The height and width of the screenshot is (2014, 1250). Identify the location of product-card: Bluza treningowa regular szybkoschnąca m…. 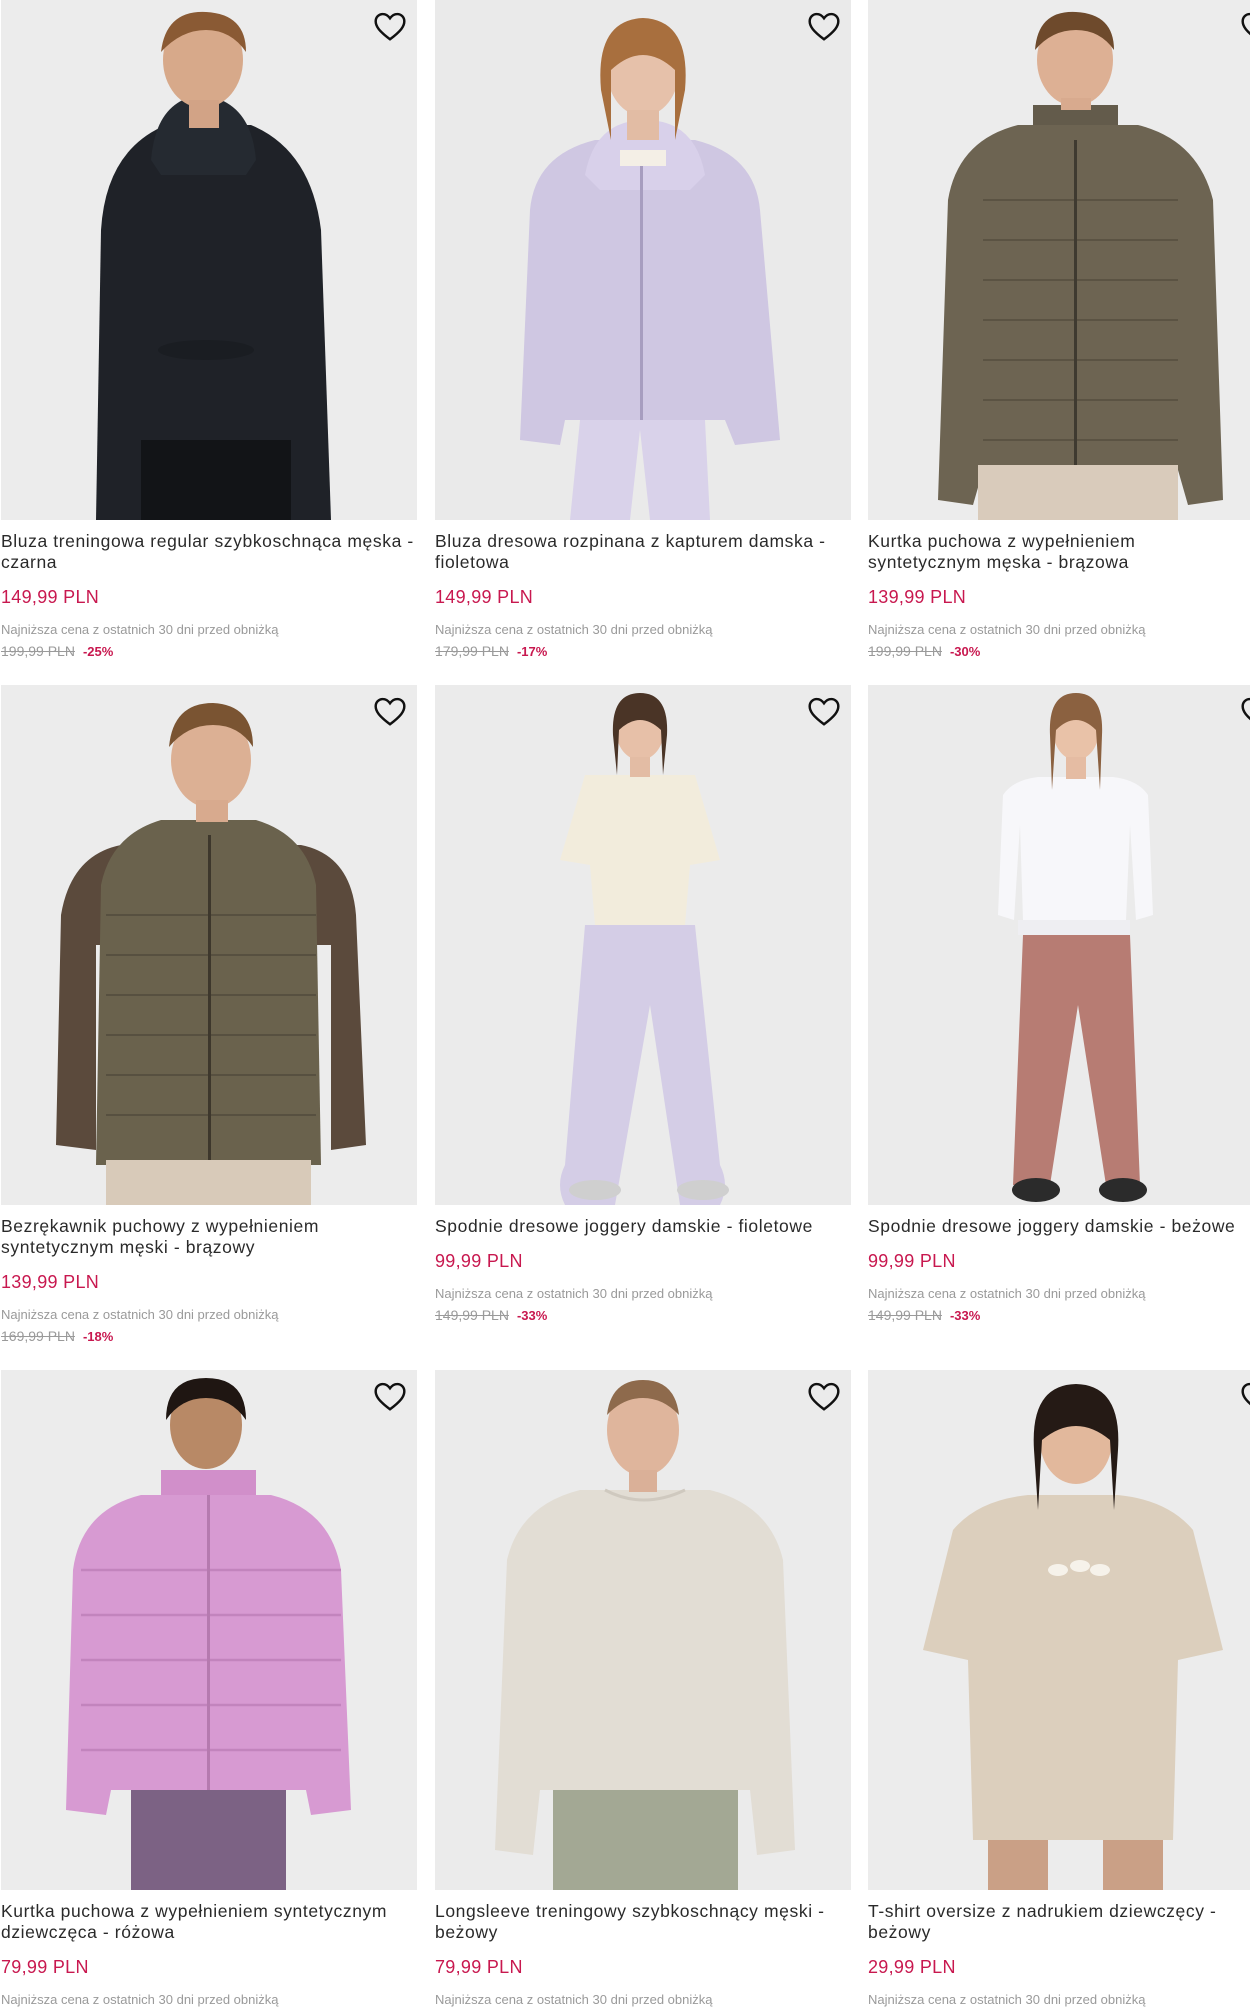
(209, 342).